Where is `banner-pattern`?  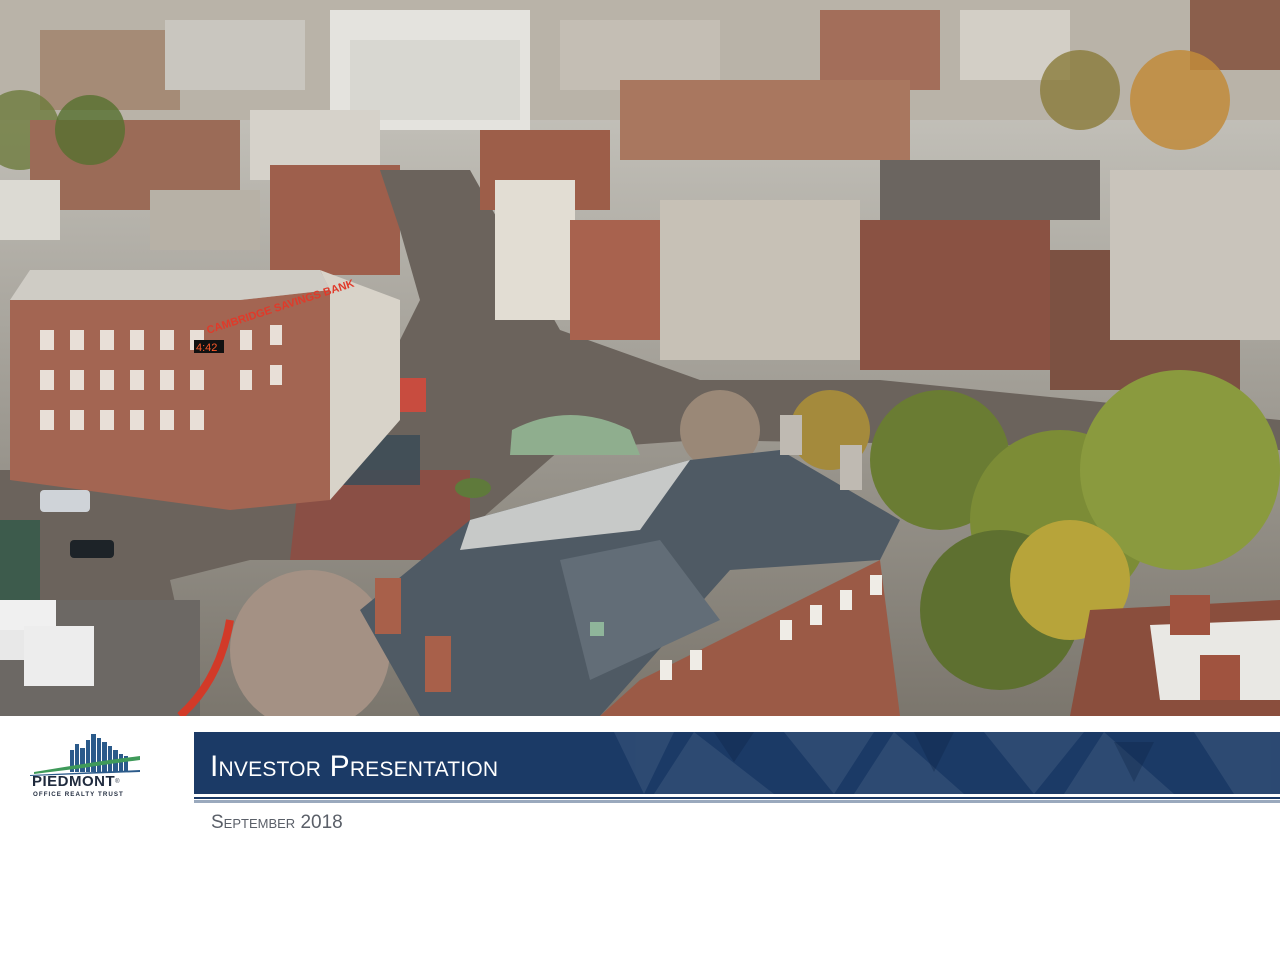
banner-pattern is located at coordinates (947, 763).